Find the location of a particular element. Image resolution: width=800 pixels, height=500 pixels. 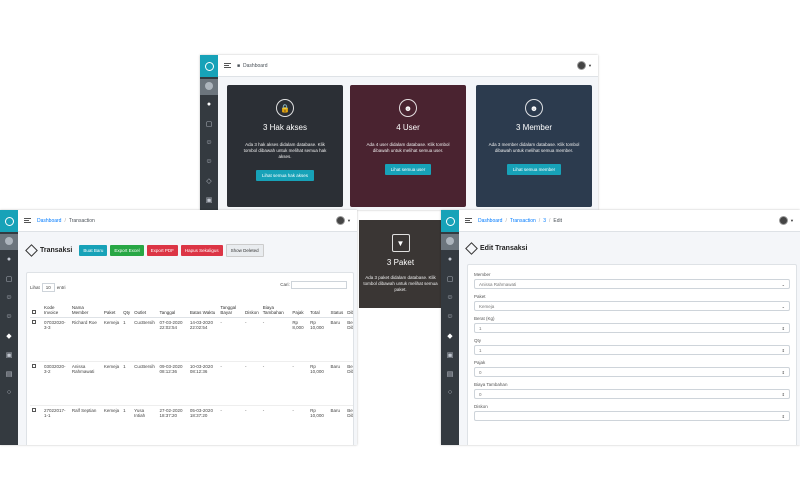

export-pdf-button: Export PDF is located at coordinates (162, 250).